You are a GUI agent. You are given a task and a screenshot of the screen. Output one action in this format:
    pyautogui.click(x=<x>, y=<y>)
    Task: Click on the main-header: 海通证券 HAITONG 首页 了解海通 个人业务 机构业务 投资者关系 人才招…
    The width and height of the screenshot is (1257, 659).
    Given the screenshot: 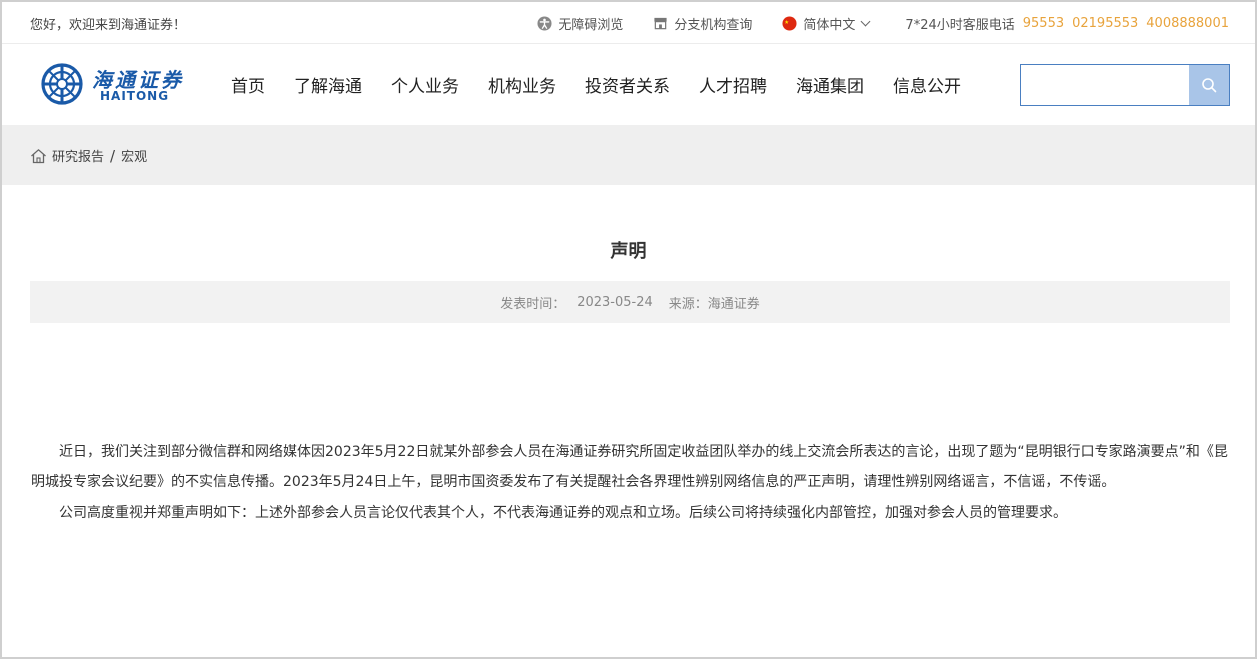 What is the action you would take?
    pyautogui.click(x=628, y=84)
    